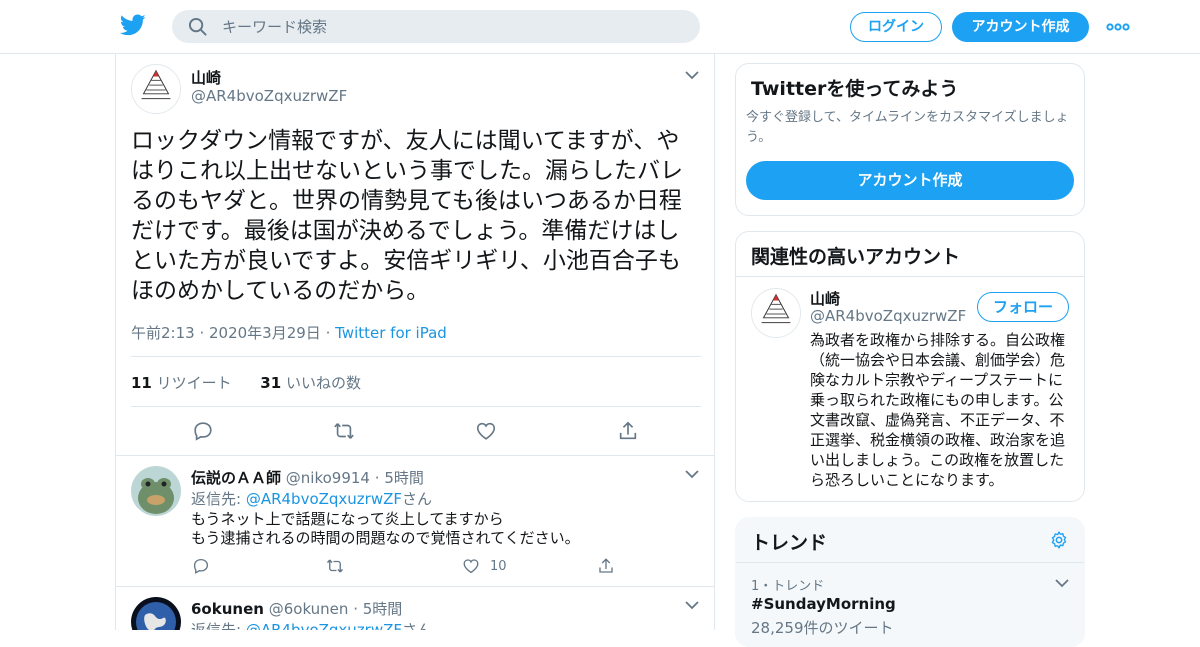 The height and width of the screenshot is (647, 1200). I want to click on reply-text-line: もう逮捕されるの時間の問題なので覚悟されてください。, so click(385, 538).